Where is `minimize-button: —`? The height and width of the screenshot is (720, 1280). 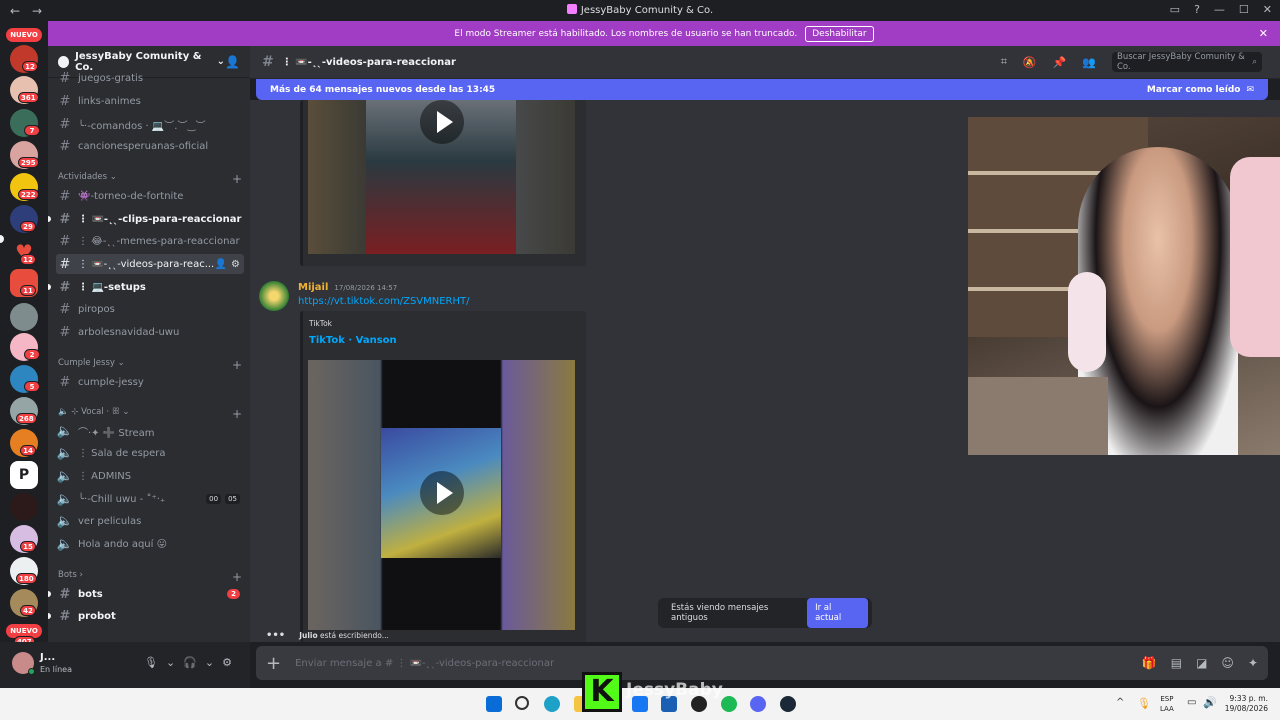
minimize-button: — is located at coordinates (1219, 9).